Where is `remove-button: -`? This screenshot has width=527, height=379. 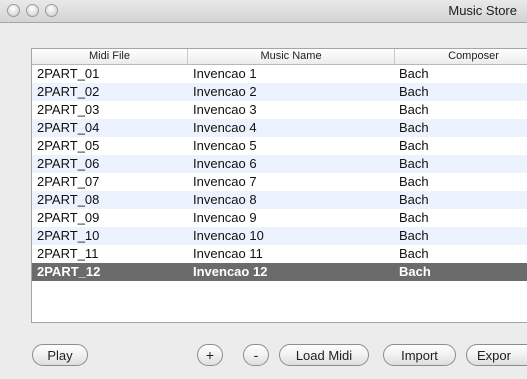
remove-button: - is located at coordinates (256, 355).